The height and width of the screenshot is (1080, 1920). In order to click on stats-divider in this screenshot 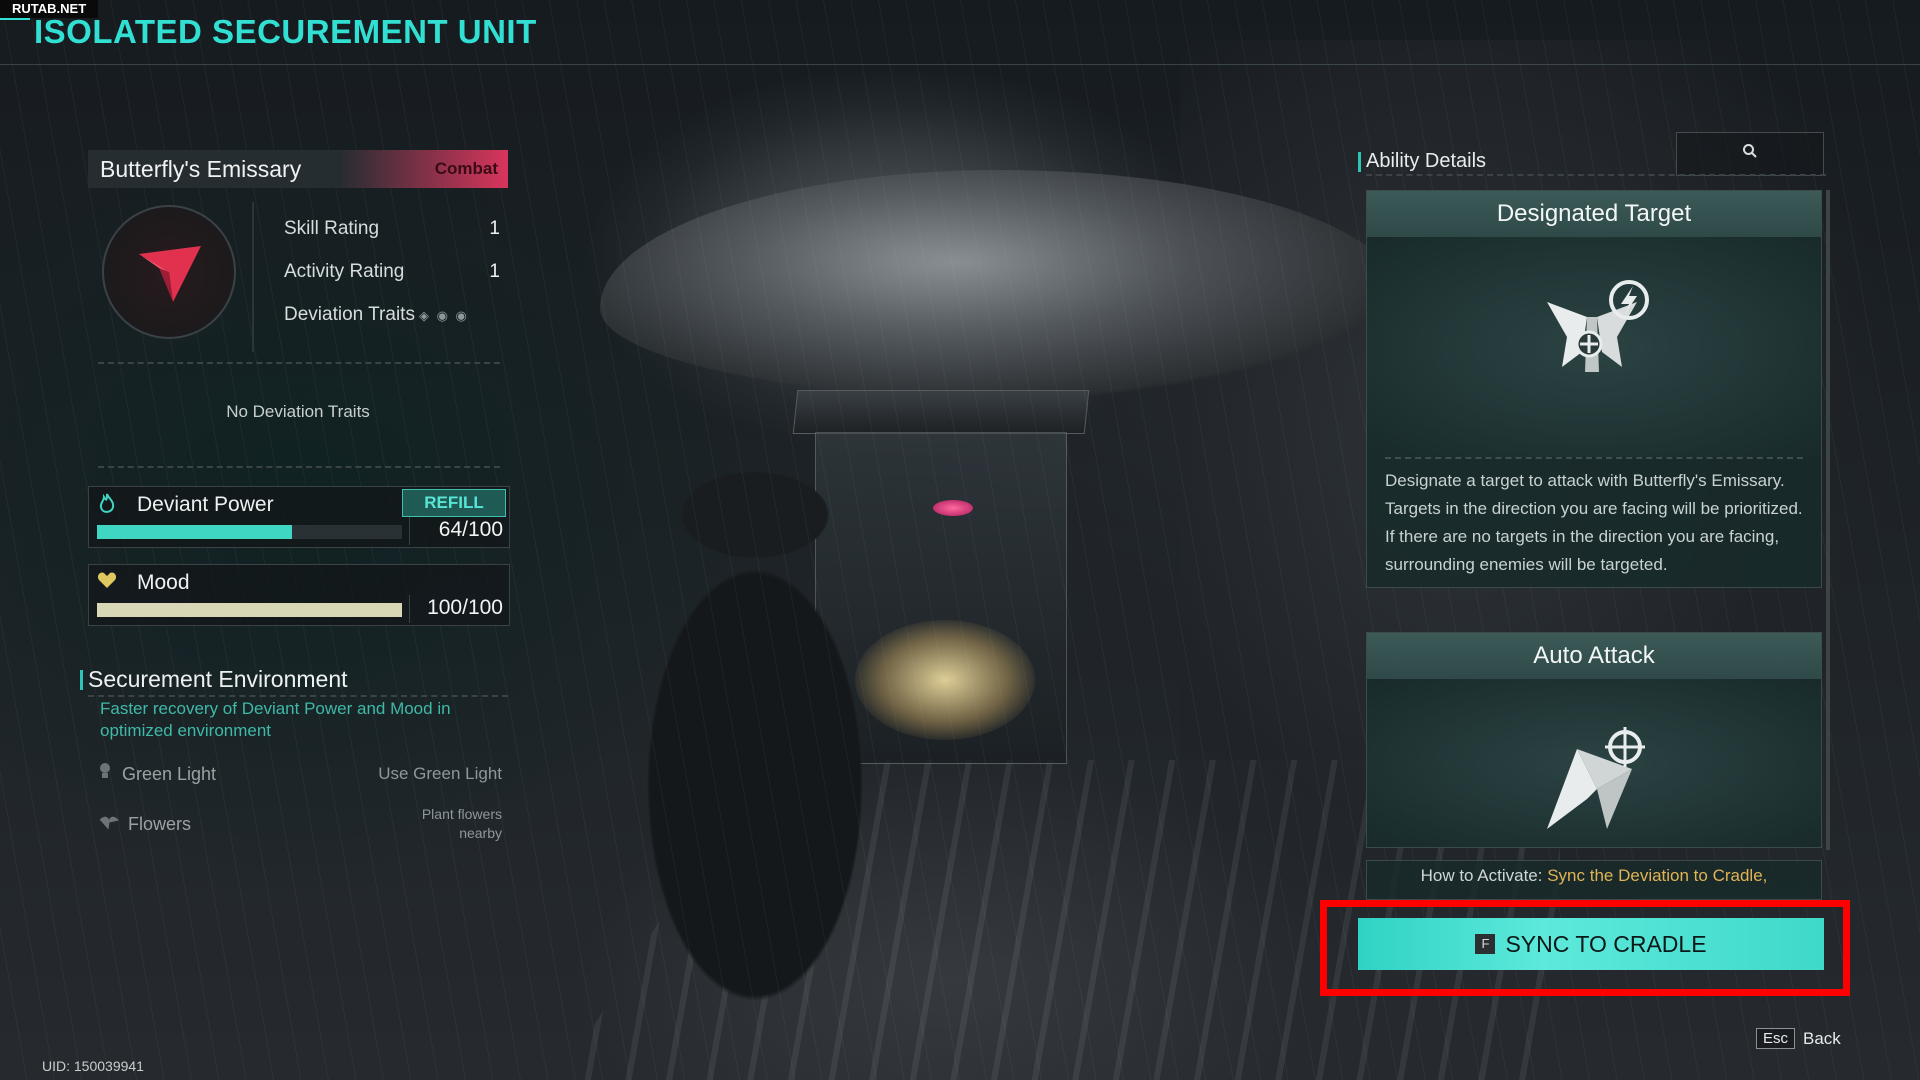, I will do `click(253, 277)`.